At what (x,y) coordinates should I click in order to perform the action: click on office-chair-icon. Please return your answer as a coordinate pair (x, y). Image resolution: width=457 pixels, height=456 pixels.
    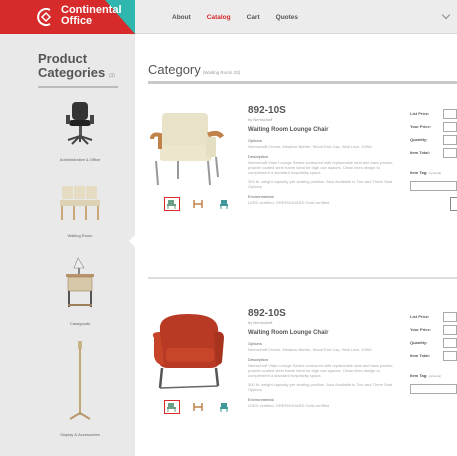
    Looking at the image, I should click on (80, 123).